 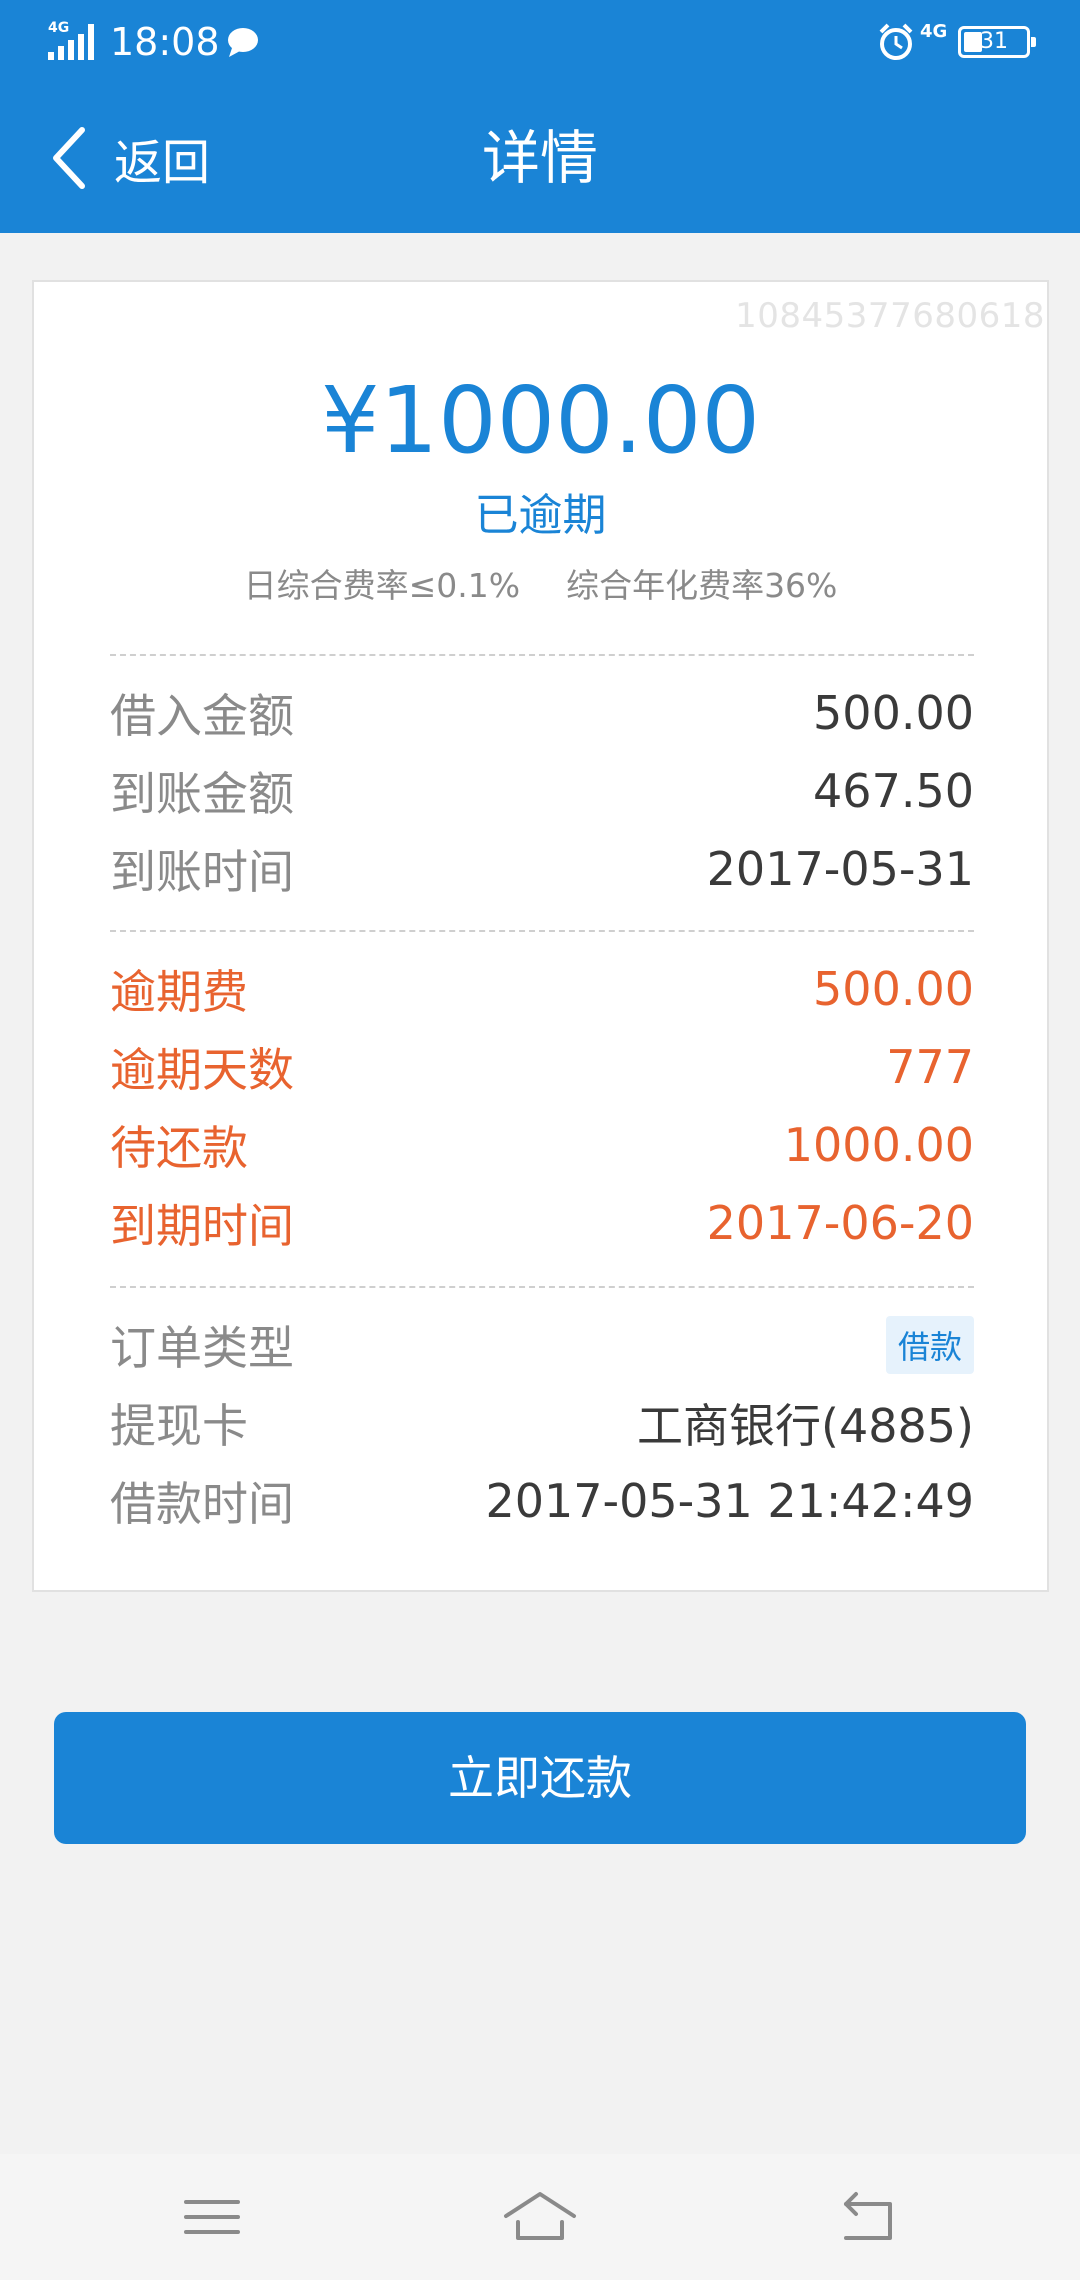 What do you see at coordinates (994, 41) in the screenshot?
I see `battery-level: 31` at bounding box center [994, 41].